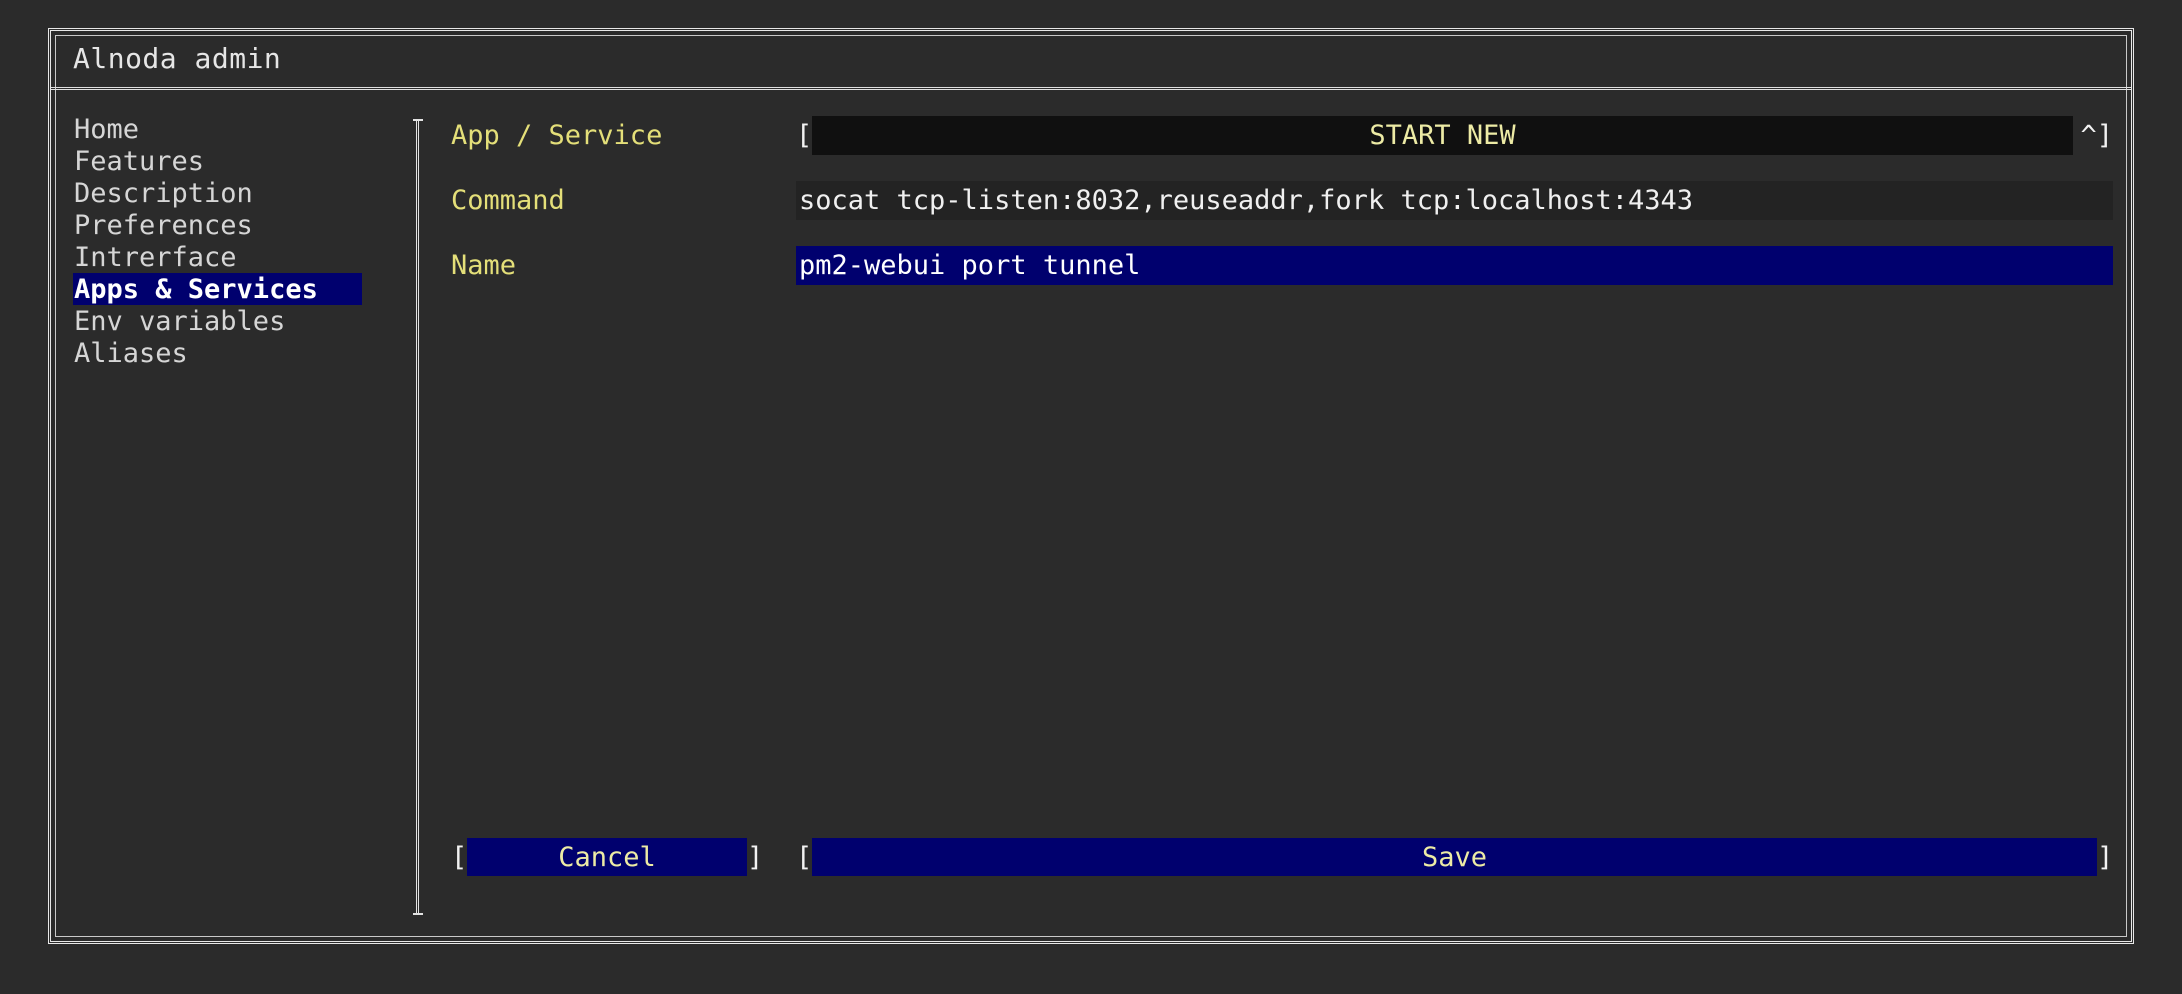 This screenshot has height=994, width=2182. Describe the element at coordinates (484, 265) in the screenshot. I see `name-label: Name` at that location.